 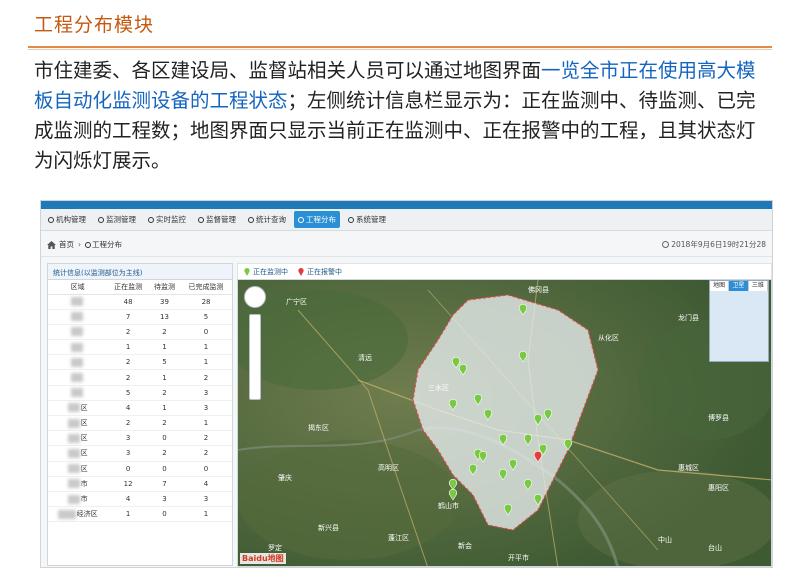 I want to click on table-row: 区 302, so click(x=140, y=438).